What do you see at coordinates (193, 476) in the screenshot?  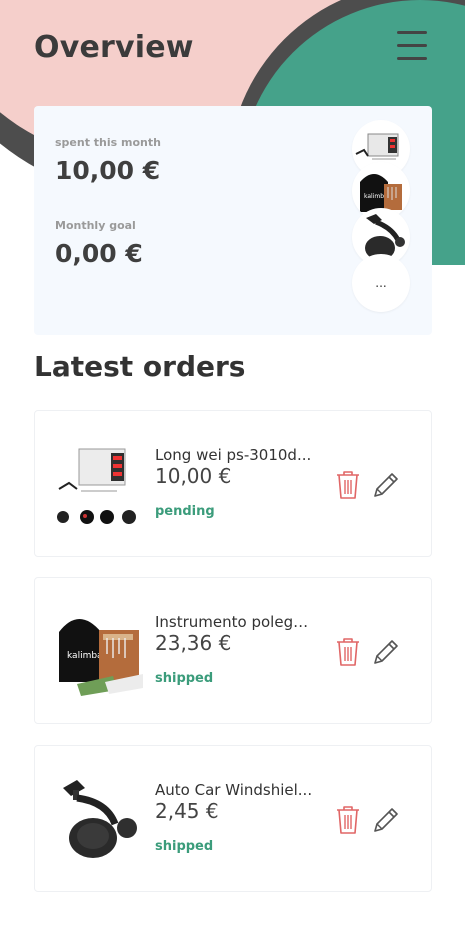 I see `order-price: 10,00 €` at bounding box center [193, 476].